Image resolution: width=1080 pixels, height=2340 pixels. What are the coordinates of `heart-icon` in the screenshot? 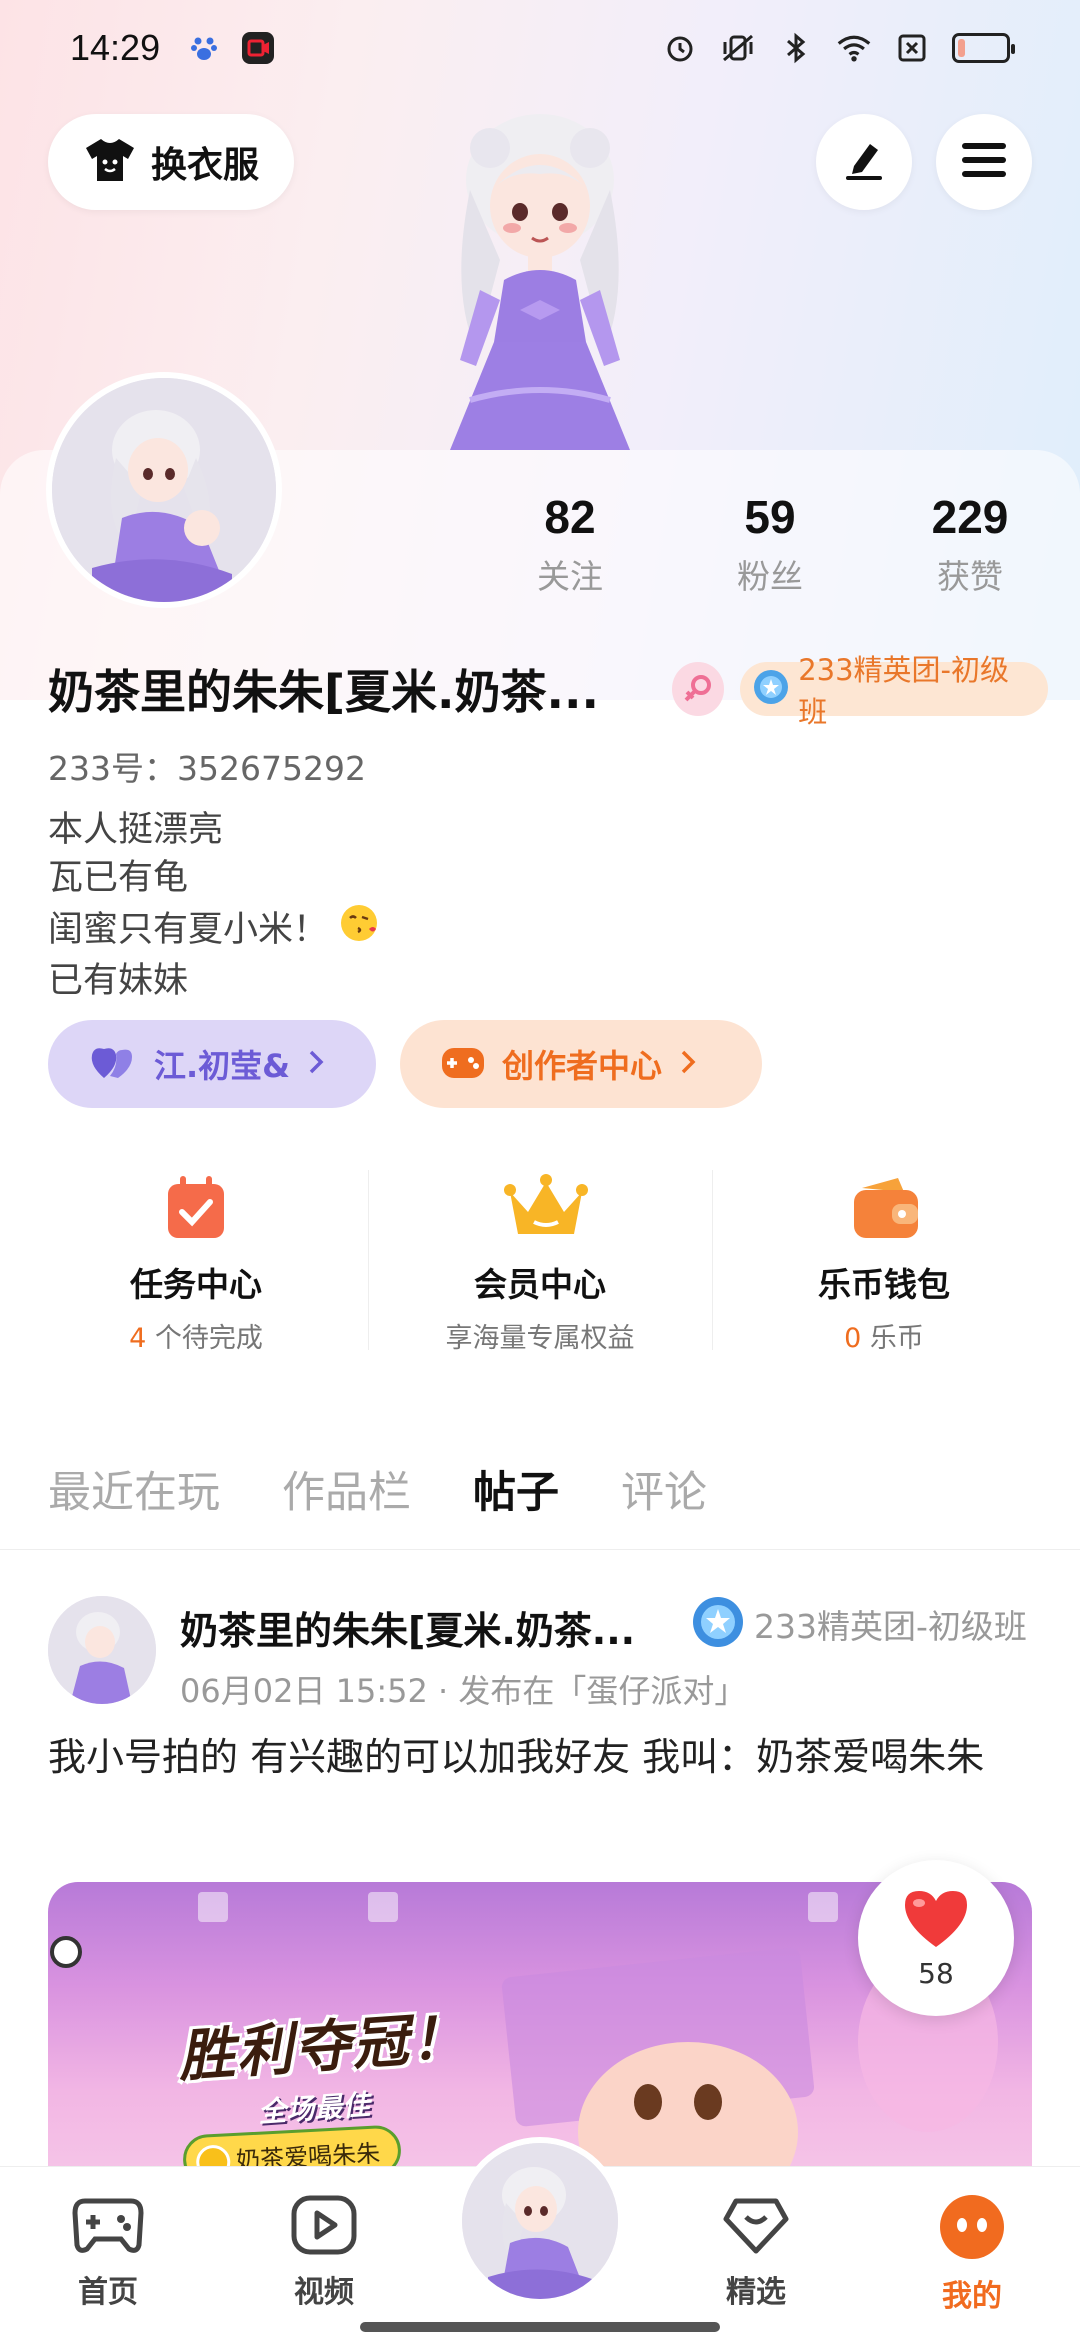 It's located at (936, 1920).